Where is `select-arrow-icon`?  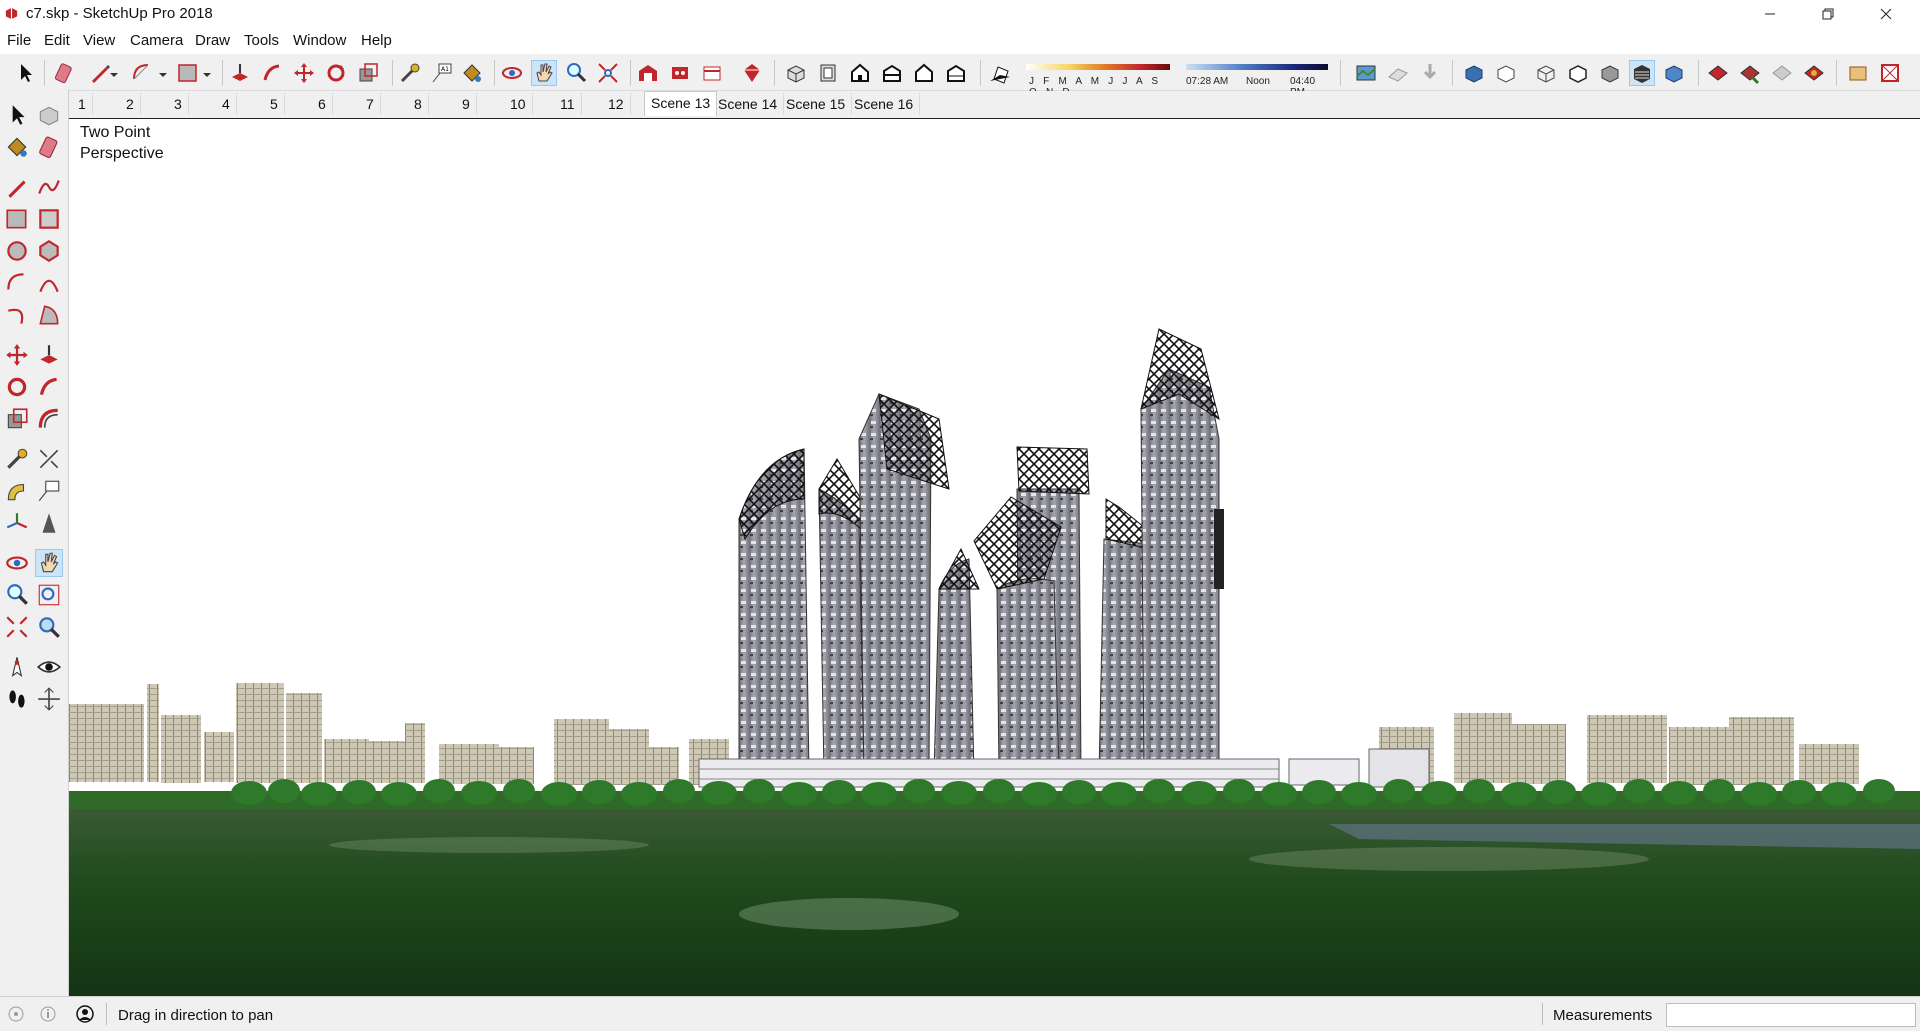
select-arrow-icon is located at coordinates (25, 73).